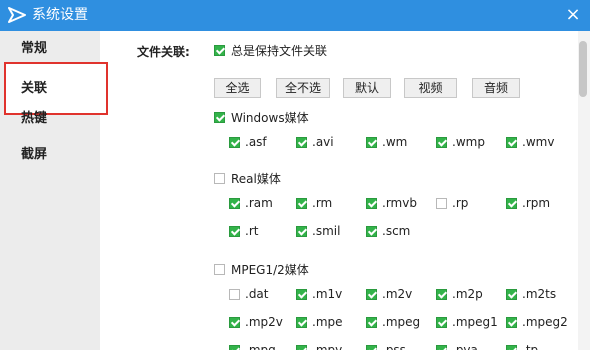 The image size is (590, 350). Describe the element at coordinates (496, 88) in the screenshot. I see `audio-button: 音频` at that location.